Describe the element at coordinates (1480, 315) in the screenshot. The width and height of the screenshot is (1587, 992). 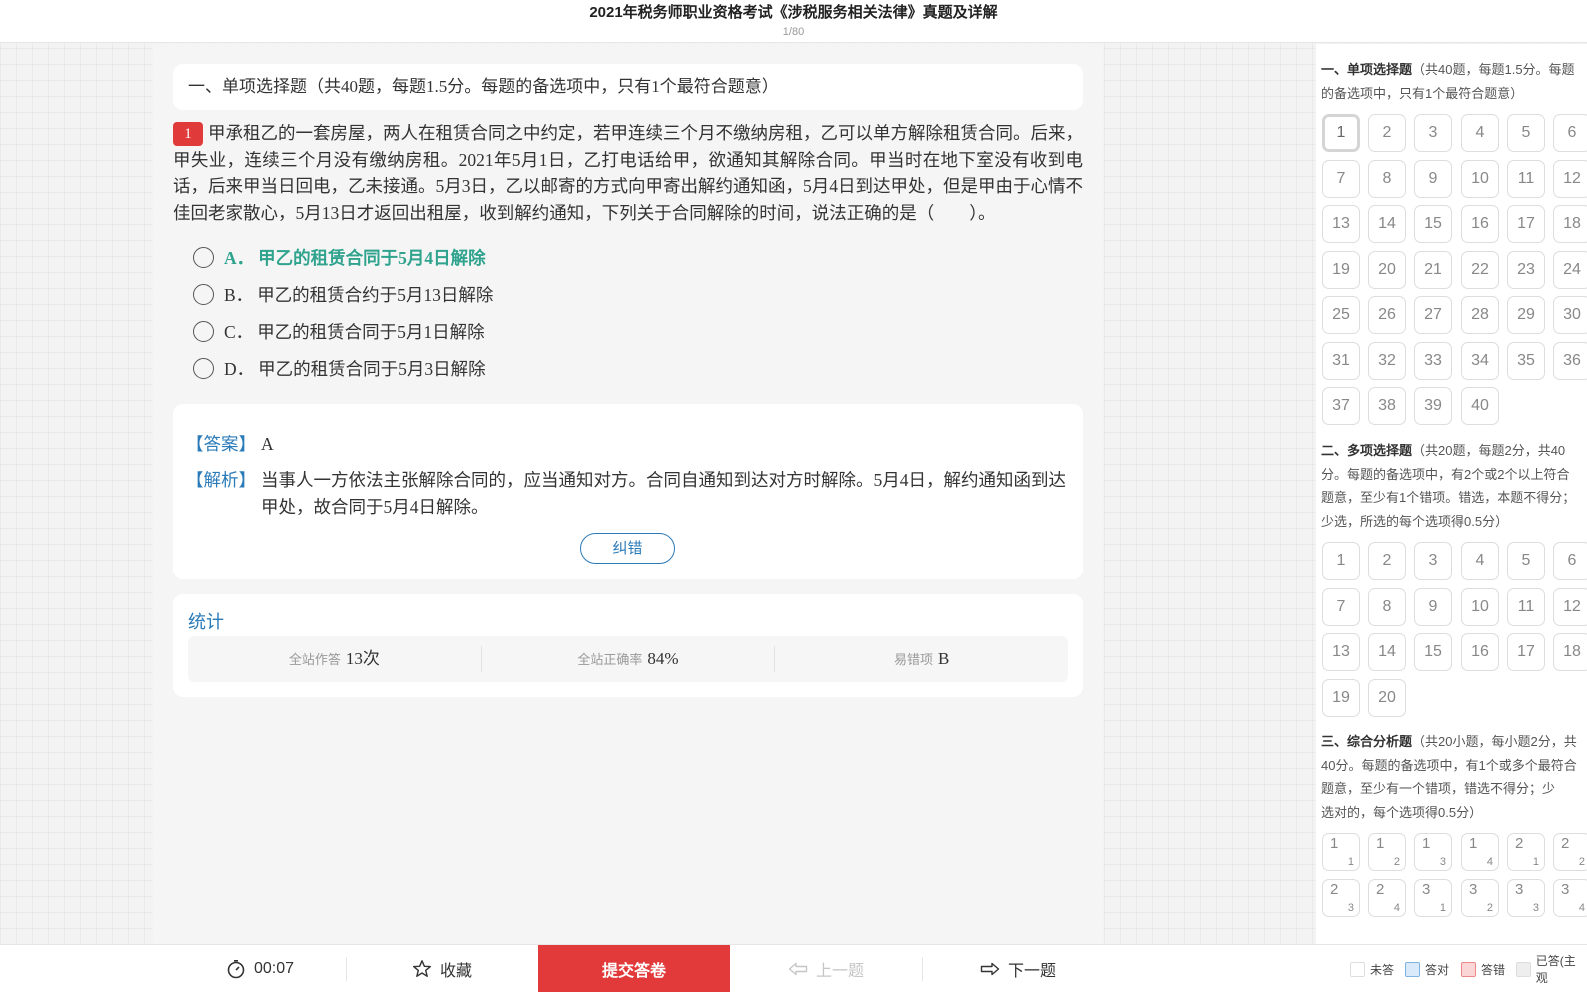
I see `question-grid-button: 28` at that location.